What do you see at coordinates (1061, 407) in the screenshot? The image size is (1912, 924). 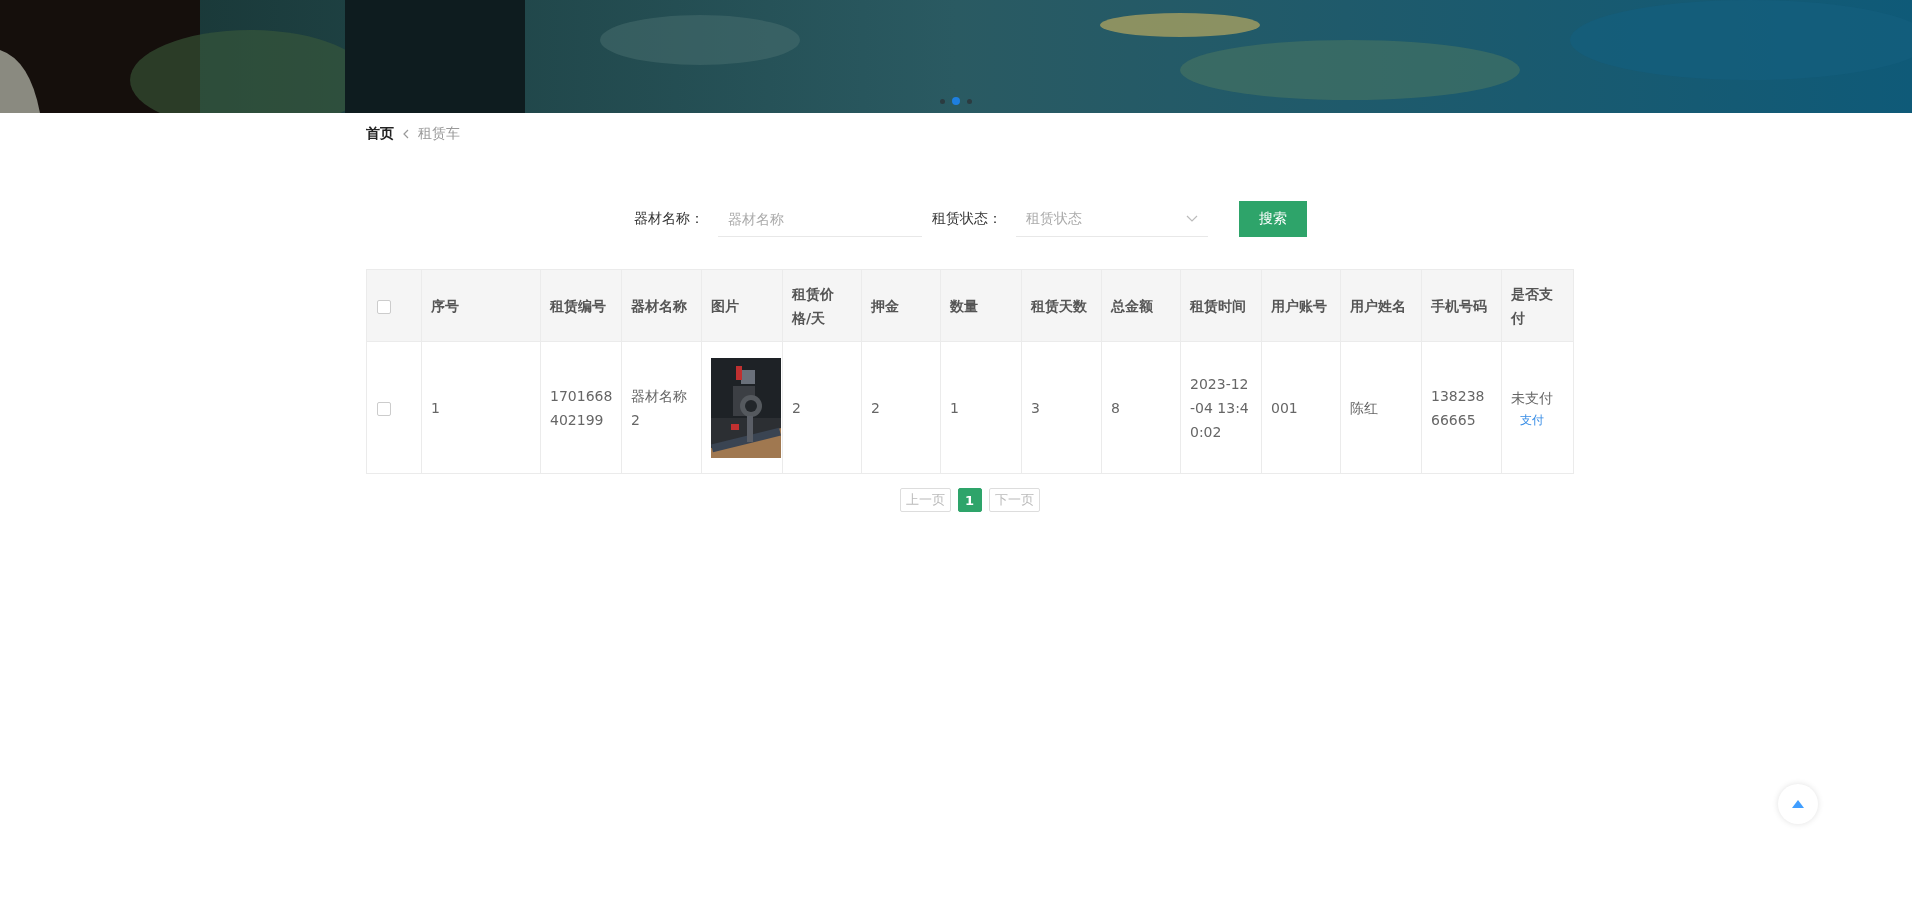 I see `table-cell: 3` at bounding box center [1061, 407].